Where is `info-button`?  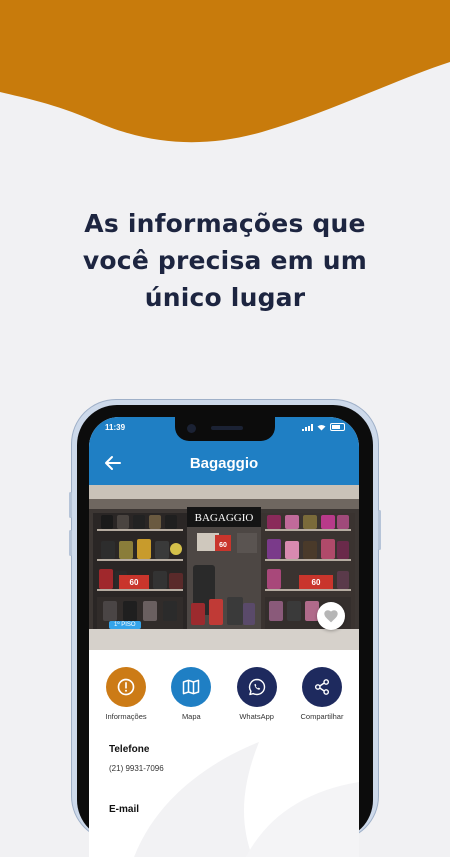 info-button is located at coordinates (126, 687).